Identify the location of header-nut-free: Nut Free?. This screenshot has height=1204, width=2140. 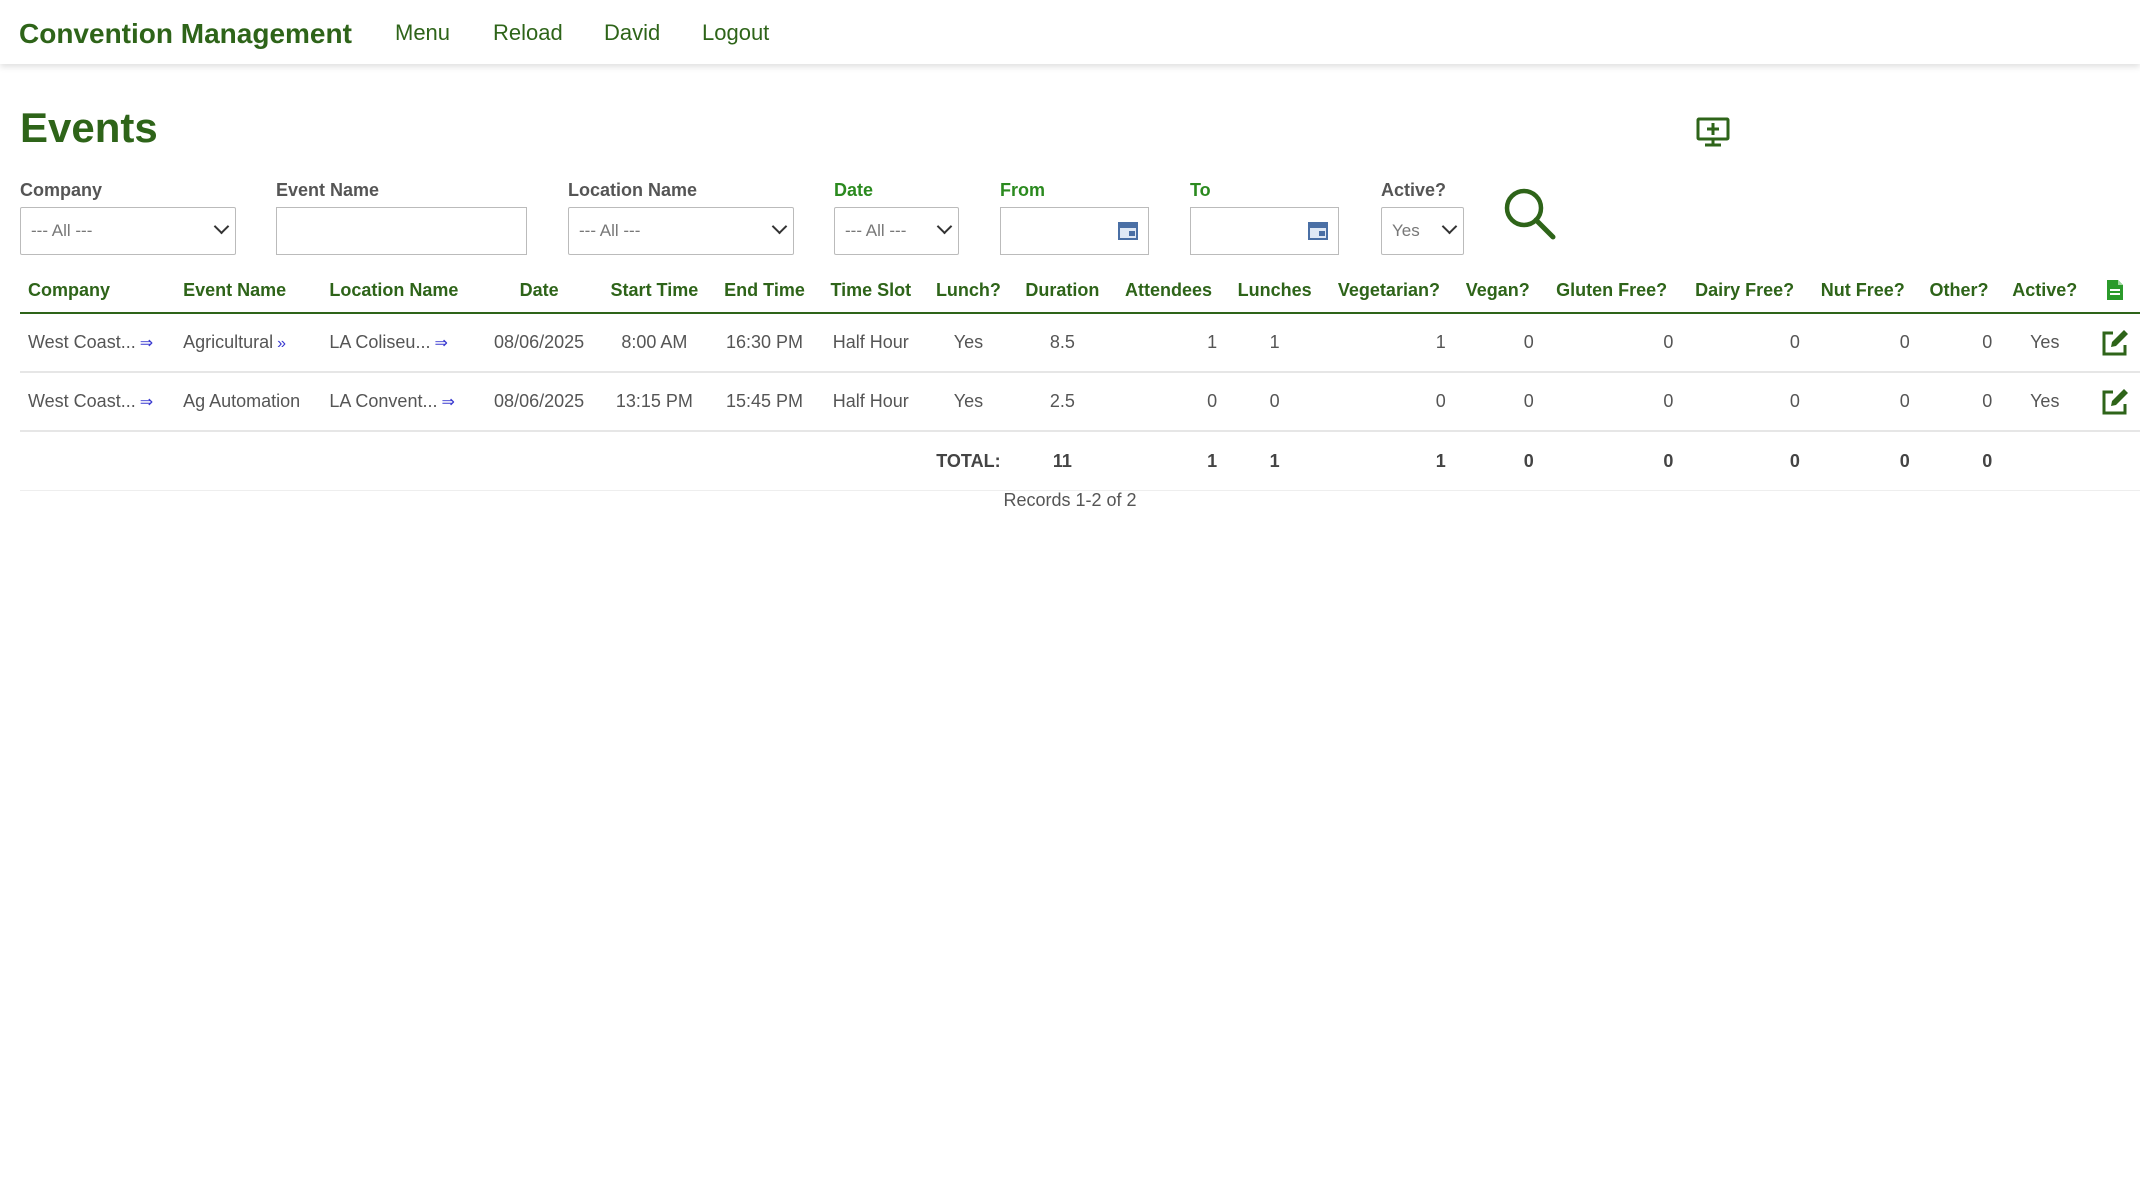
(1862, 291).